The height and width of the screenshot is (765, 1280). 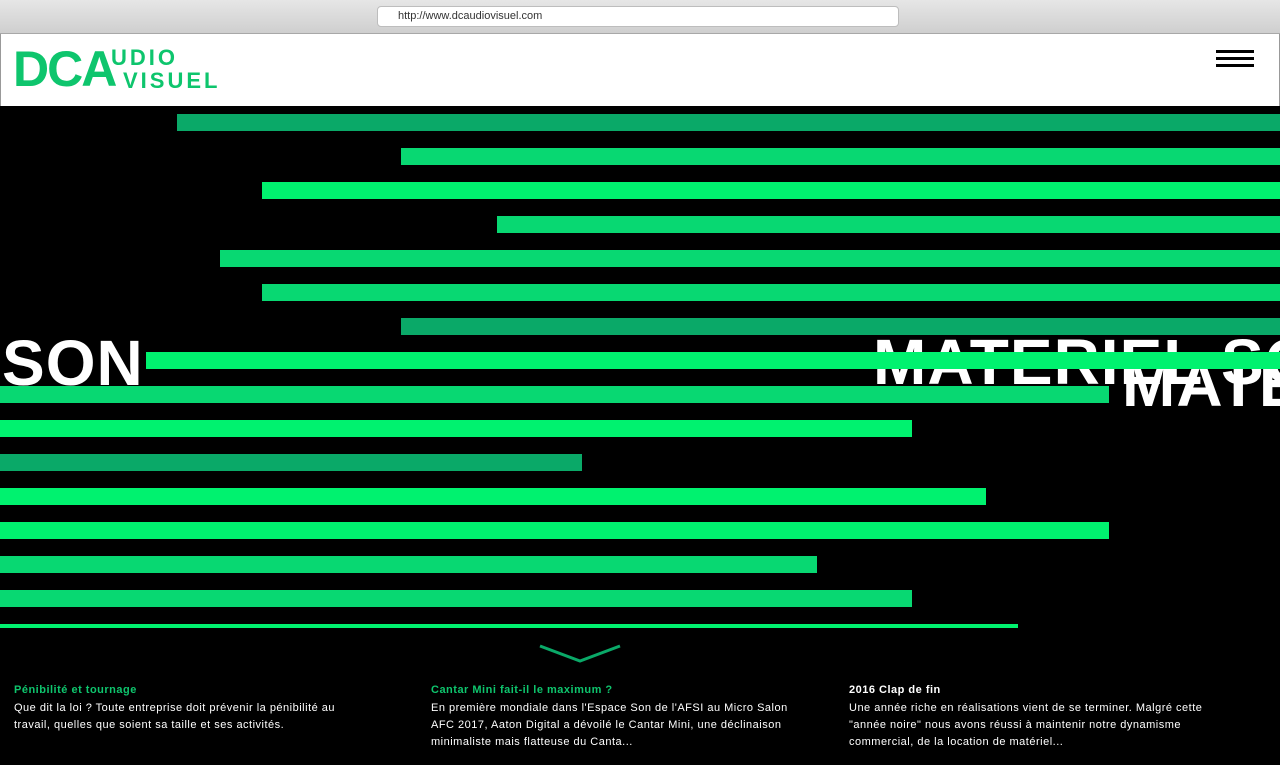 I want to click on browser-chrome: http://www.dcaudiovisuel.com, so click(x=640, y=17).